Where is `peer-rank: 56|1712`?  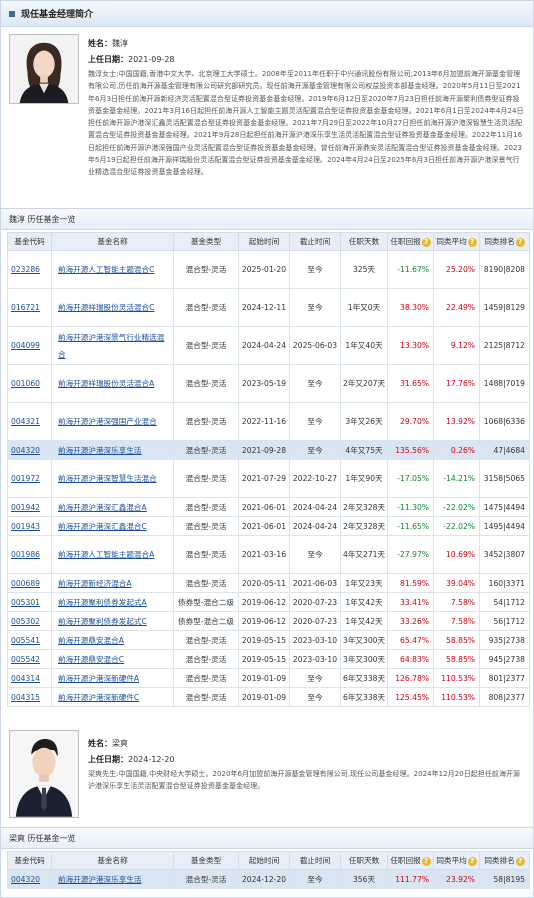
peer-rank: 56|1712 is located at coordinates (504, 621).